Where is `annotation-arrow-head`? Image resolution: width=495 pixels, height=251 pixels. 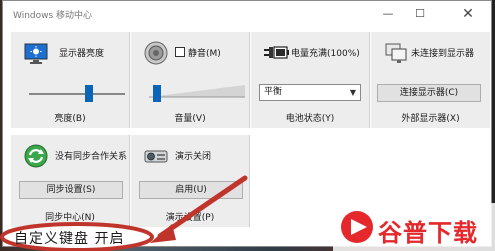 annotation-arrow-head is located at coordinates (163, 233).